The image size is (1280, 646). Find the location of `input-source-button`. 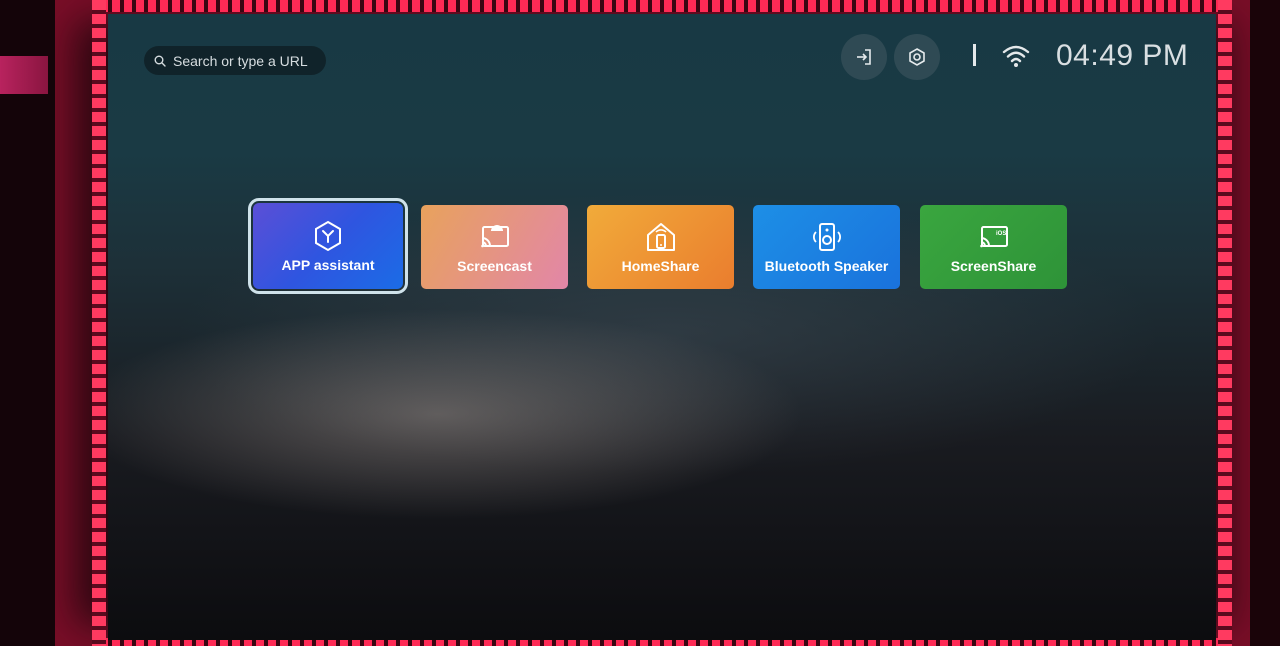

input-source-button is located at coordinates (864, 57).